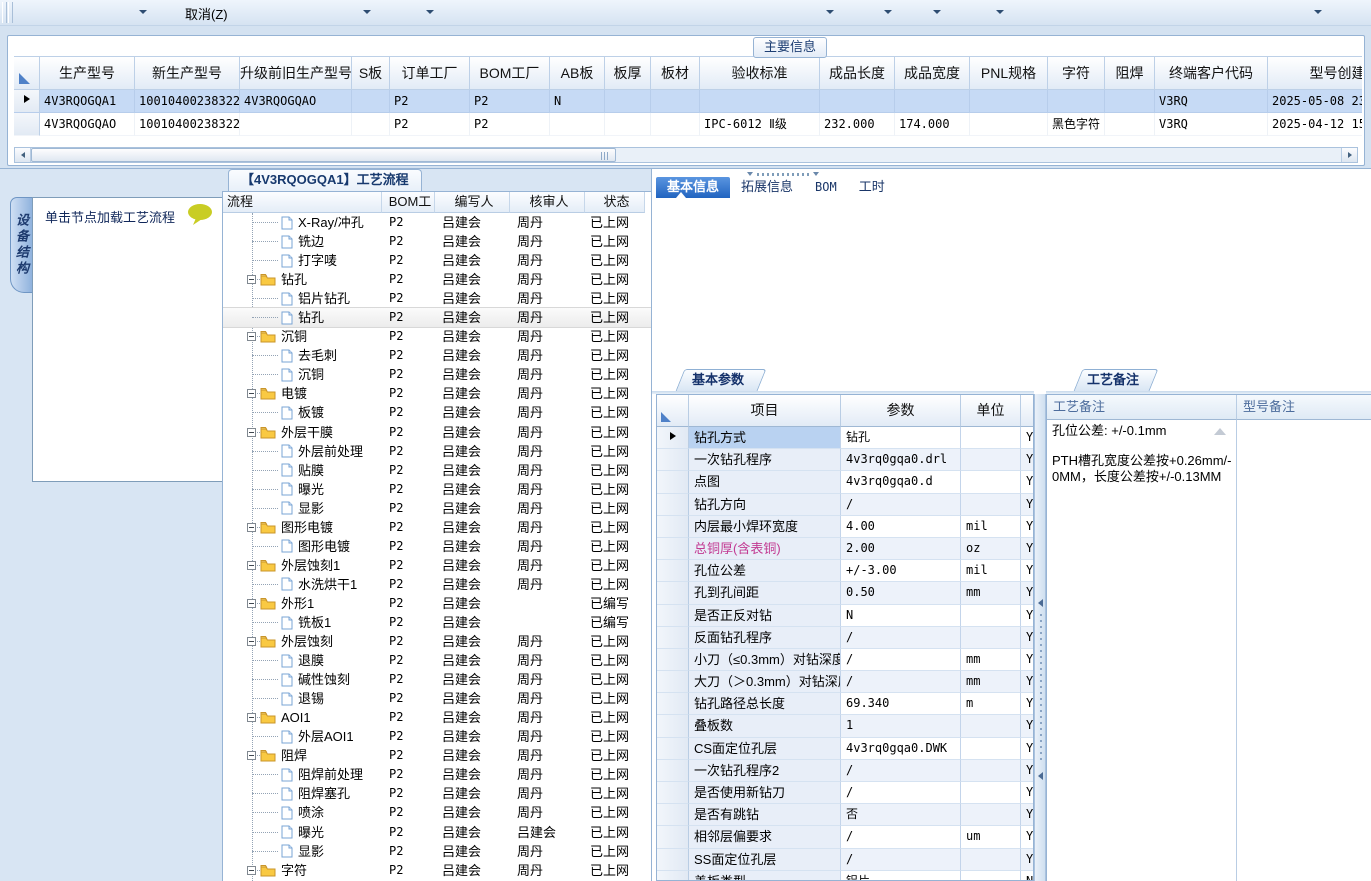  What do you see at coordinates (901, 748) in the screenshot?
I see `param-value-cell: 4v3rq0gqa0.DWK` at bounding box center [901, 748].